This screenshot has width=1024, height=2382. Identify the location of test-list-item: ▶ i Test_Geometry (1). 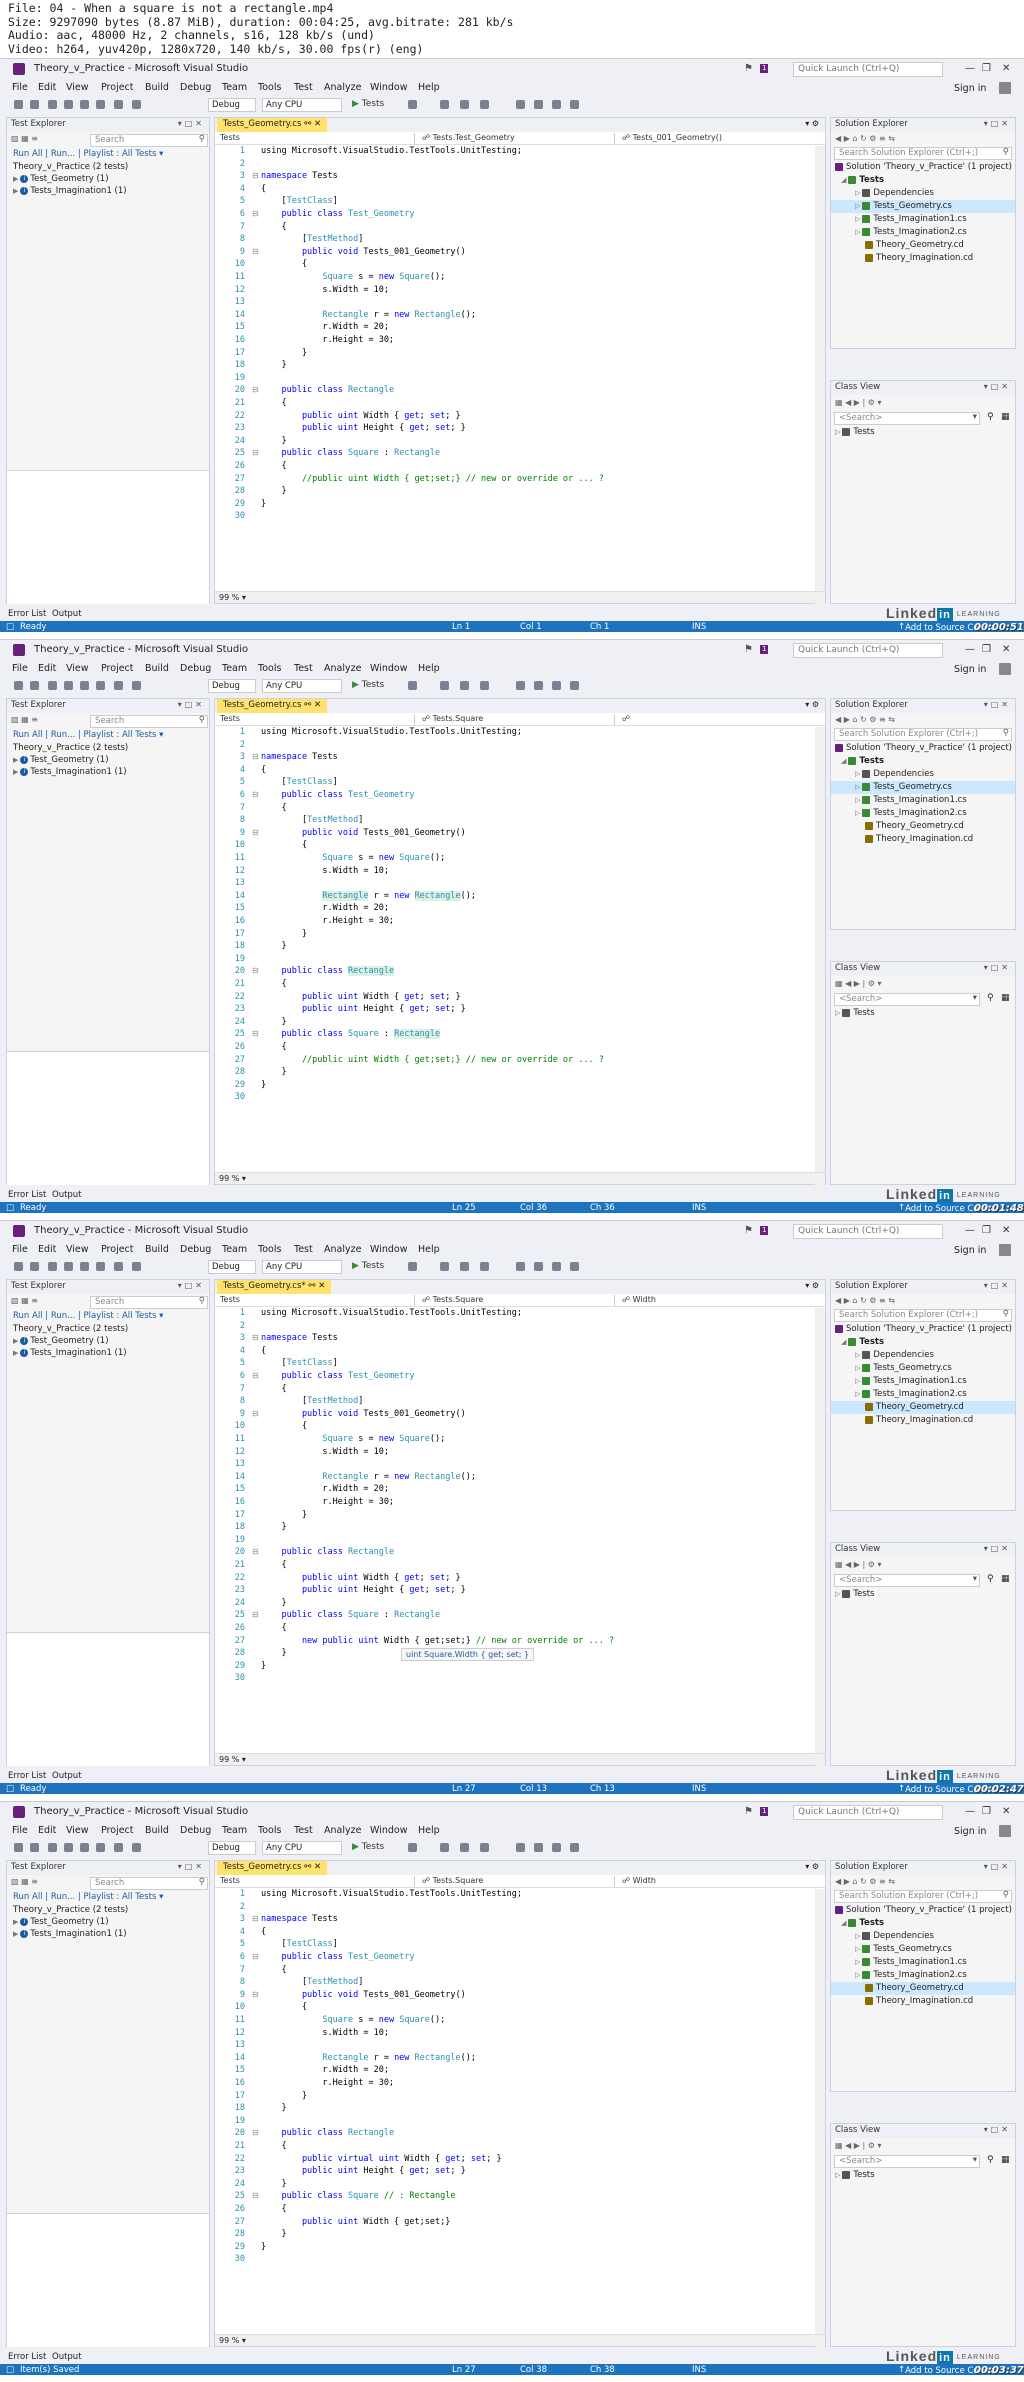
(108, 179).